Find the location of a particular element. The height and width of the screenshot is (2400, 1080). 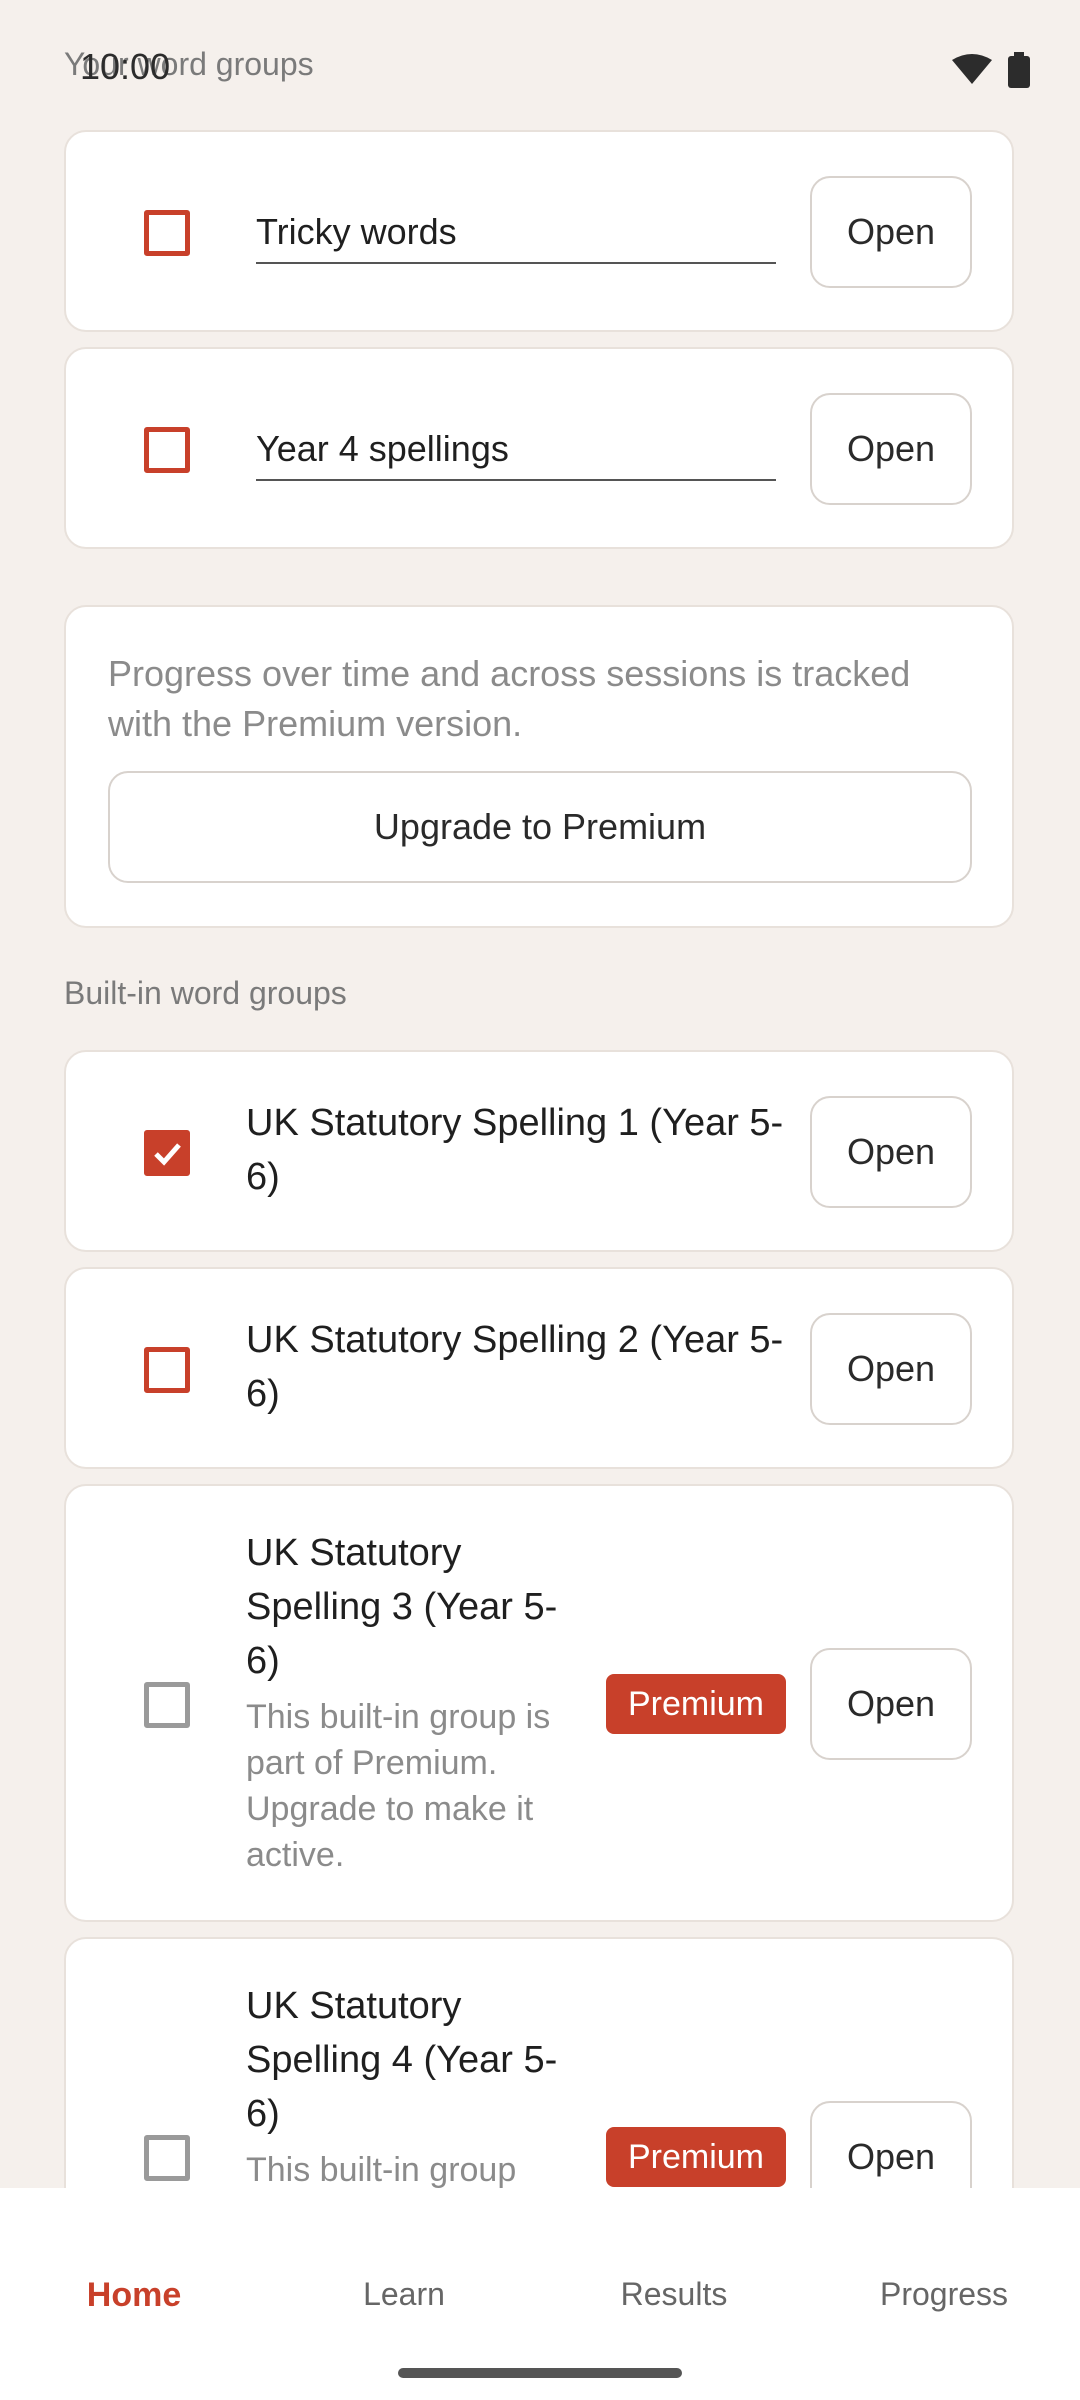

bottom-nav: Home Learn Results Progress is located at coordinates (540, 2294).